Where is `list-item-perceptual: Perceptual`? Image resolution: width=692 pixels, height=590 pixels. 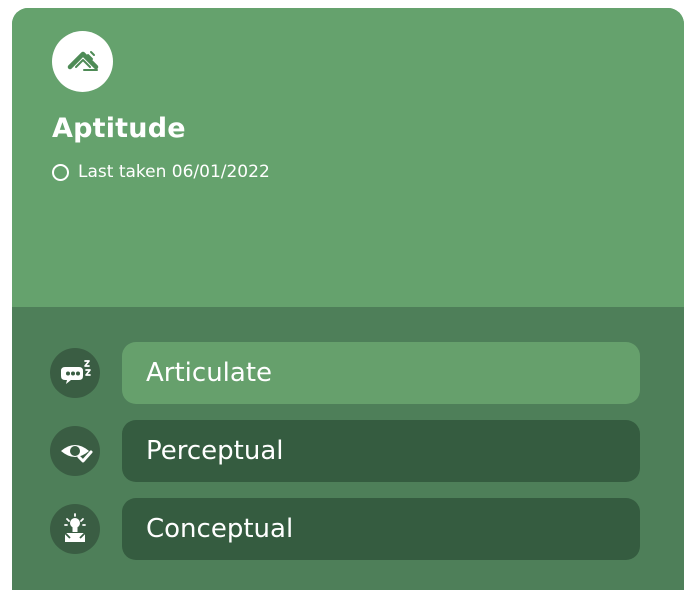 list-item-perceptual: Perceptual is located at coordinates (345, 451).